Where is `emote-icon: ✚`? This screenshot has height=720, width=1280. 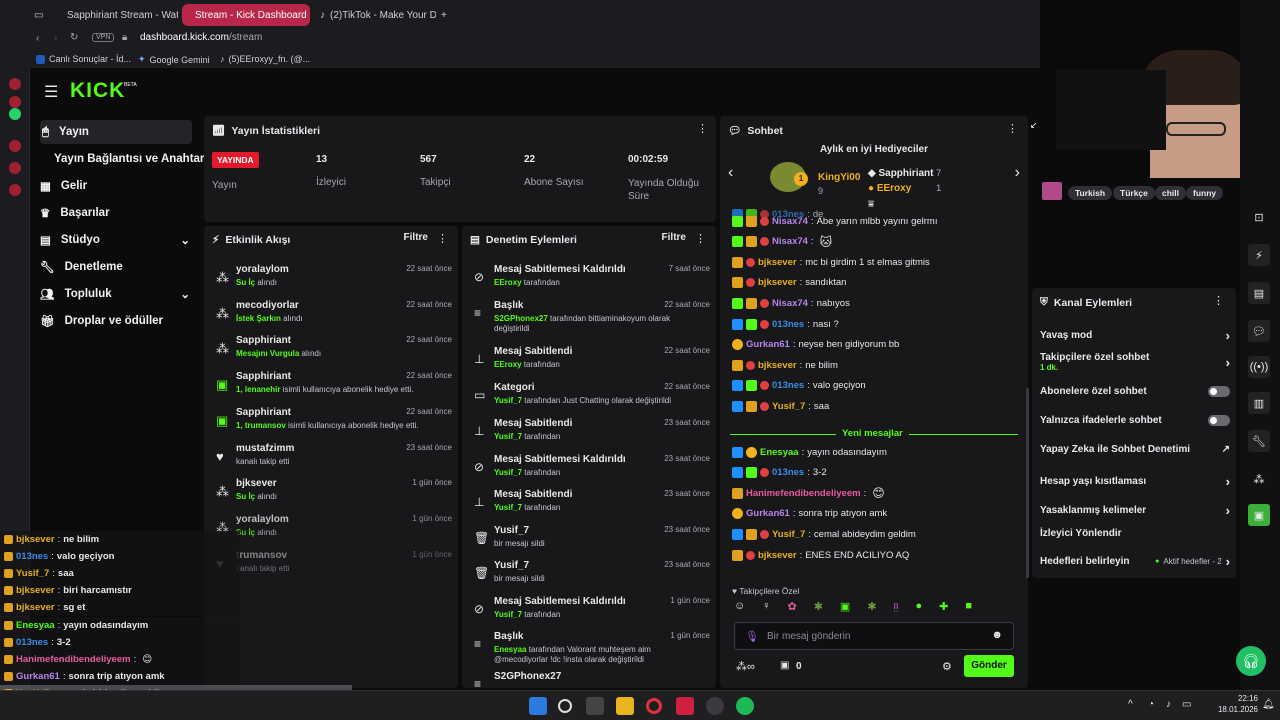 emote-icon: ✚ is located at coordinates (943, 606).